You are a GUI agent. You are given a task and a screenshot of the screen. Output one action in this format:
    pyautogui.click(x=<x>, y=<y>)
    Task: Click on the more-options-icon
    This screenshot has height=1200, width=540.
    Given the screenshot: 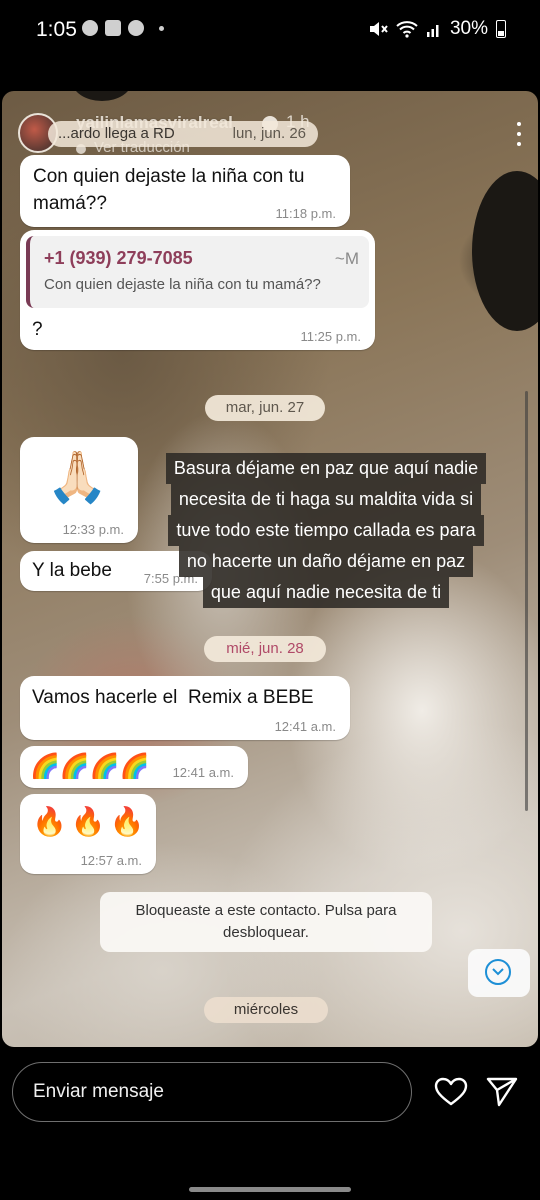 What is the action you would take?
    pyautogui.click(x=519, y=134)
    